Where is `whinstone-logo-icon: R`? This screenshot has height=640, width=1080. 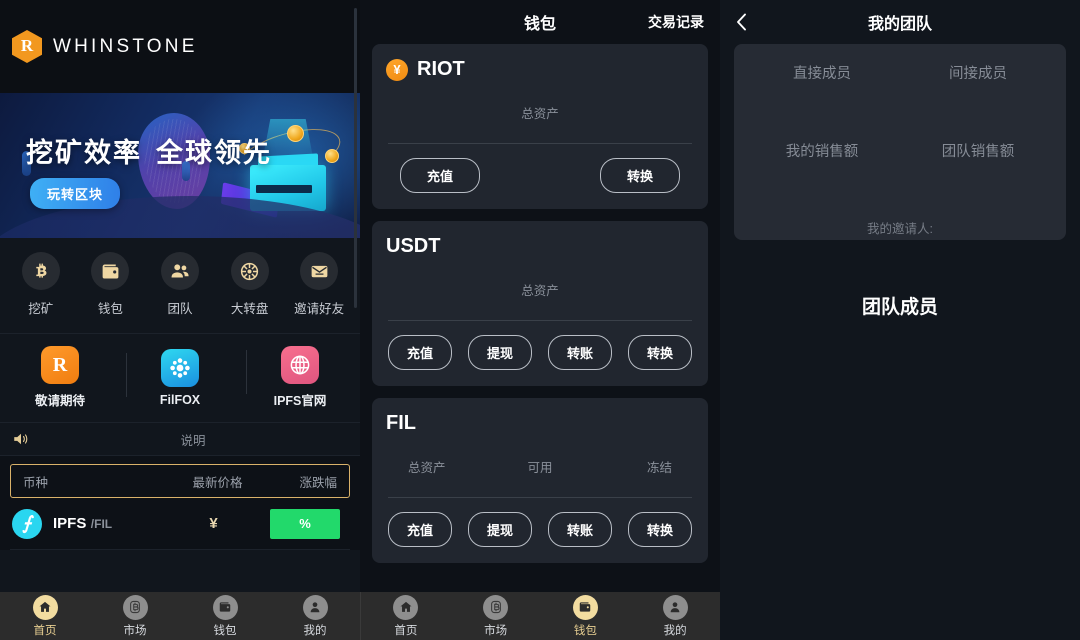 whinstone-logo-icon: R is located at coordinates (27, 46).